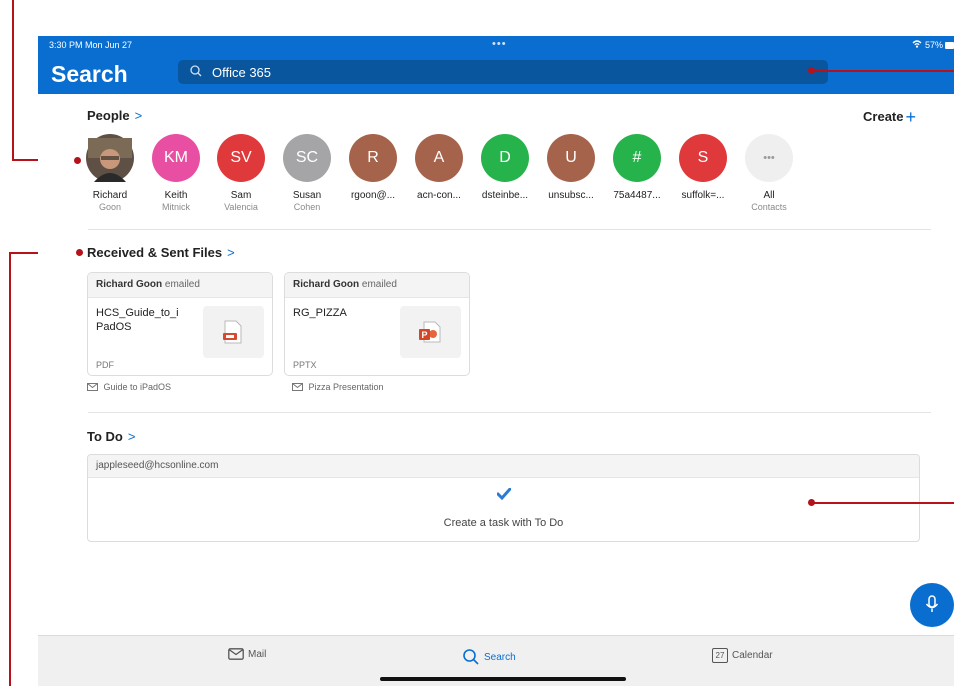  I want to click on search-bar, so click(503, 72).